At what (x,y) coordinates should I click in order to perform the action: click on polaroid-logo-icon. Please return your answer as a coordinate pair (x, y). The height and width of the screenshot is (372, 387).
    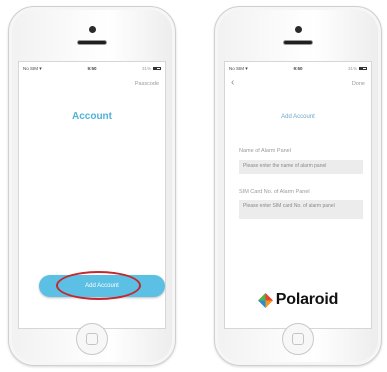
    Looking at the image, I should click on (265, 300).